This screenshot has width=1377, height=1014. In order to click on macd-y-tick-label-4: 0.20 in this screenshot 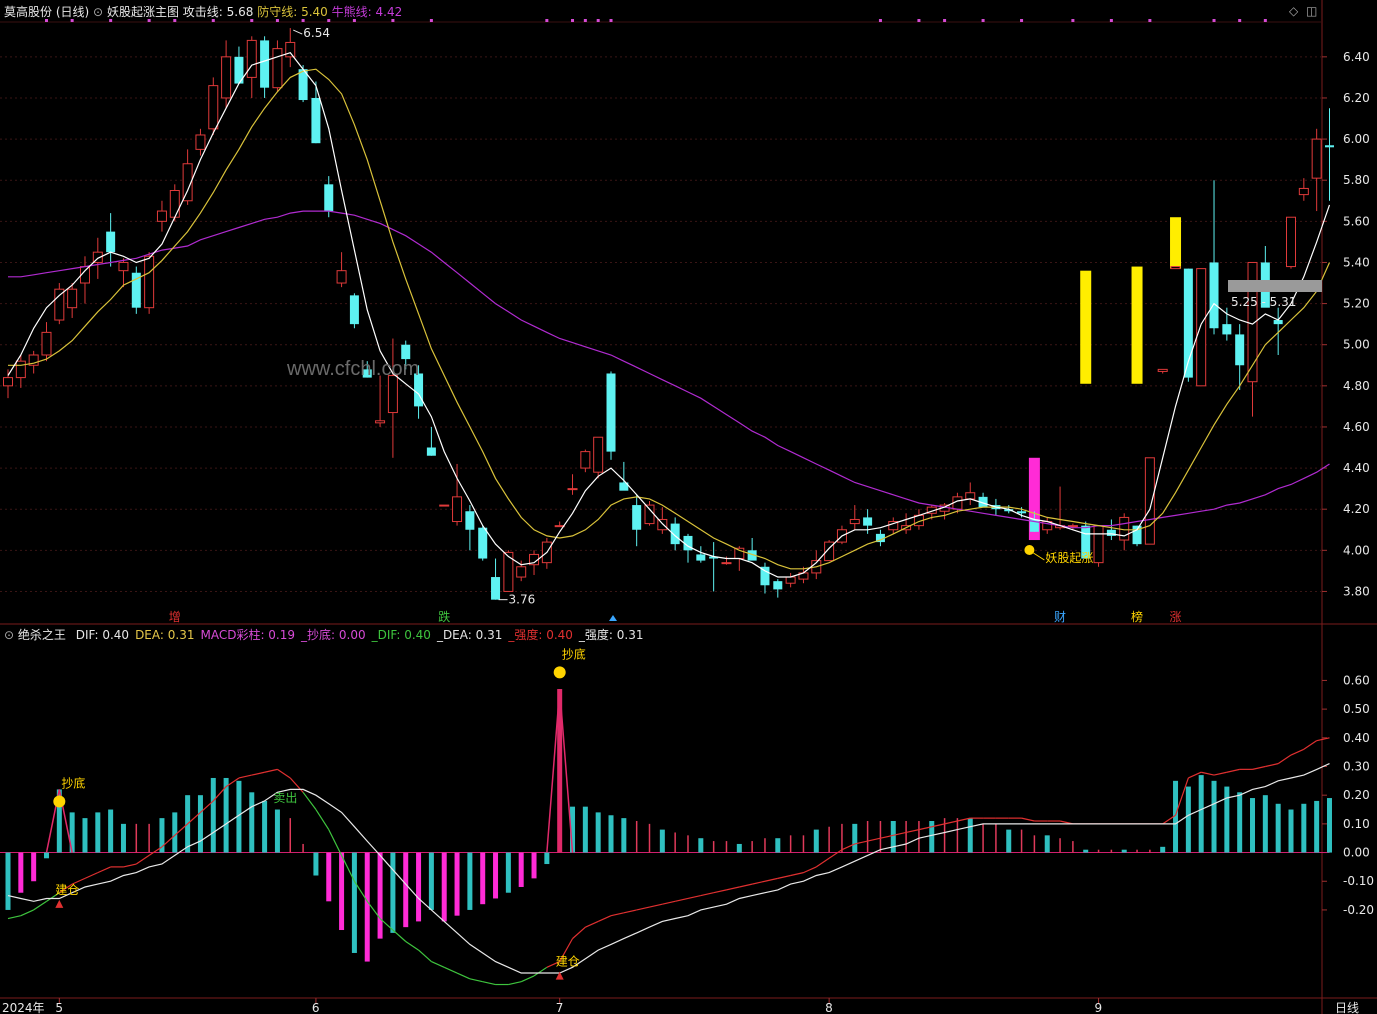, I will do `click(1356, 795)`.